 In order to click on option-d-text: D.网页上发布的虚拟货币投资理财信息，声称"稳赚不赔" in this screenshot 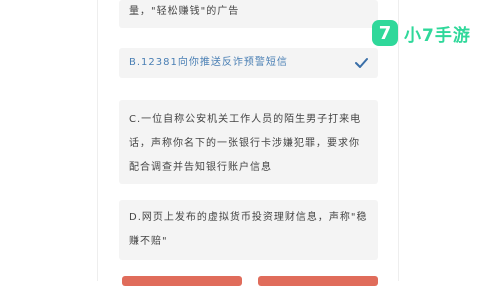, I will do `click(248, 229)`.